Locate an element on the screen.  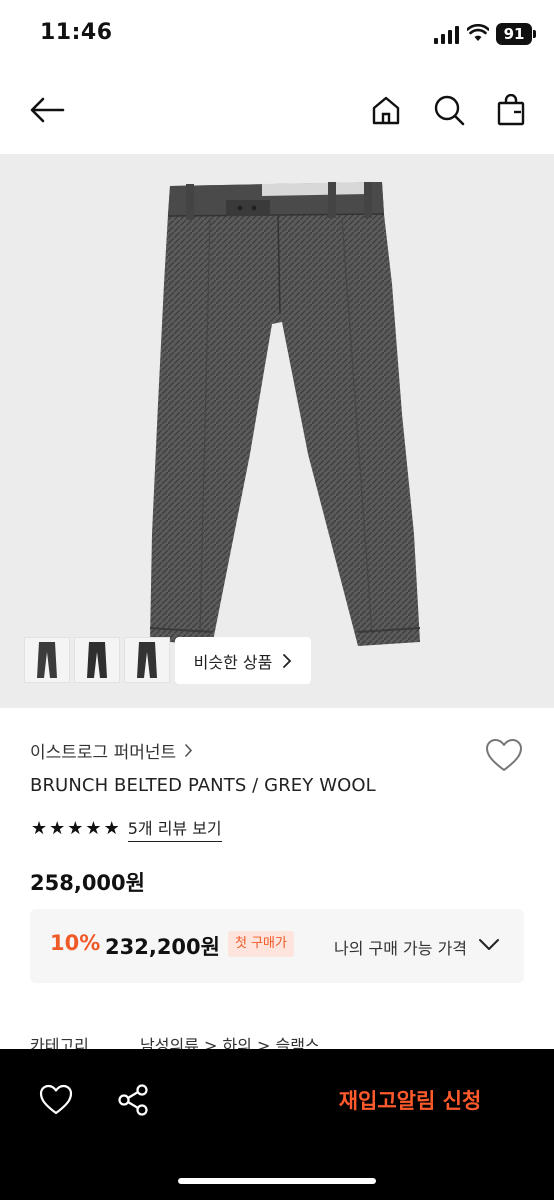
shopping-bag-icon is located at coordinates (511, 110).